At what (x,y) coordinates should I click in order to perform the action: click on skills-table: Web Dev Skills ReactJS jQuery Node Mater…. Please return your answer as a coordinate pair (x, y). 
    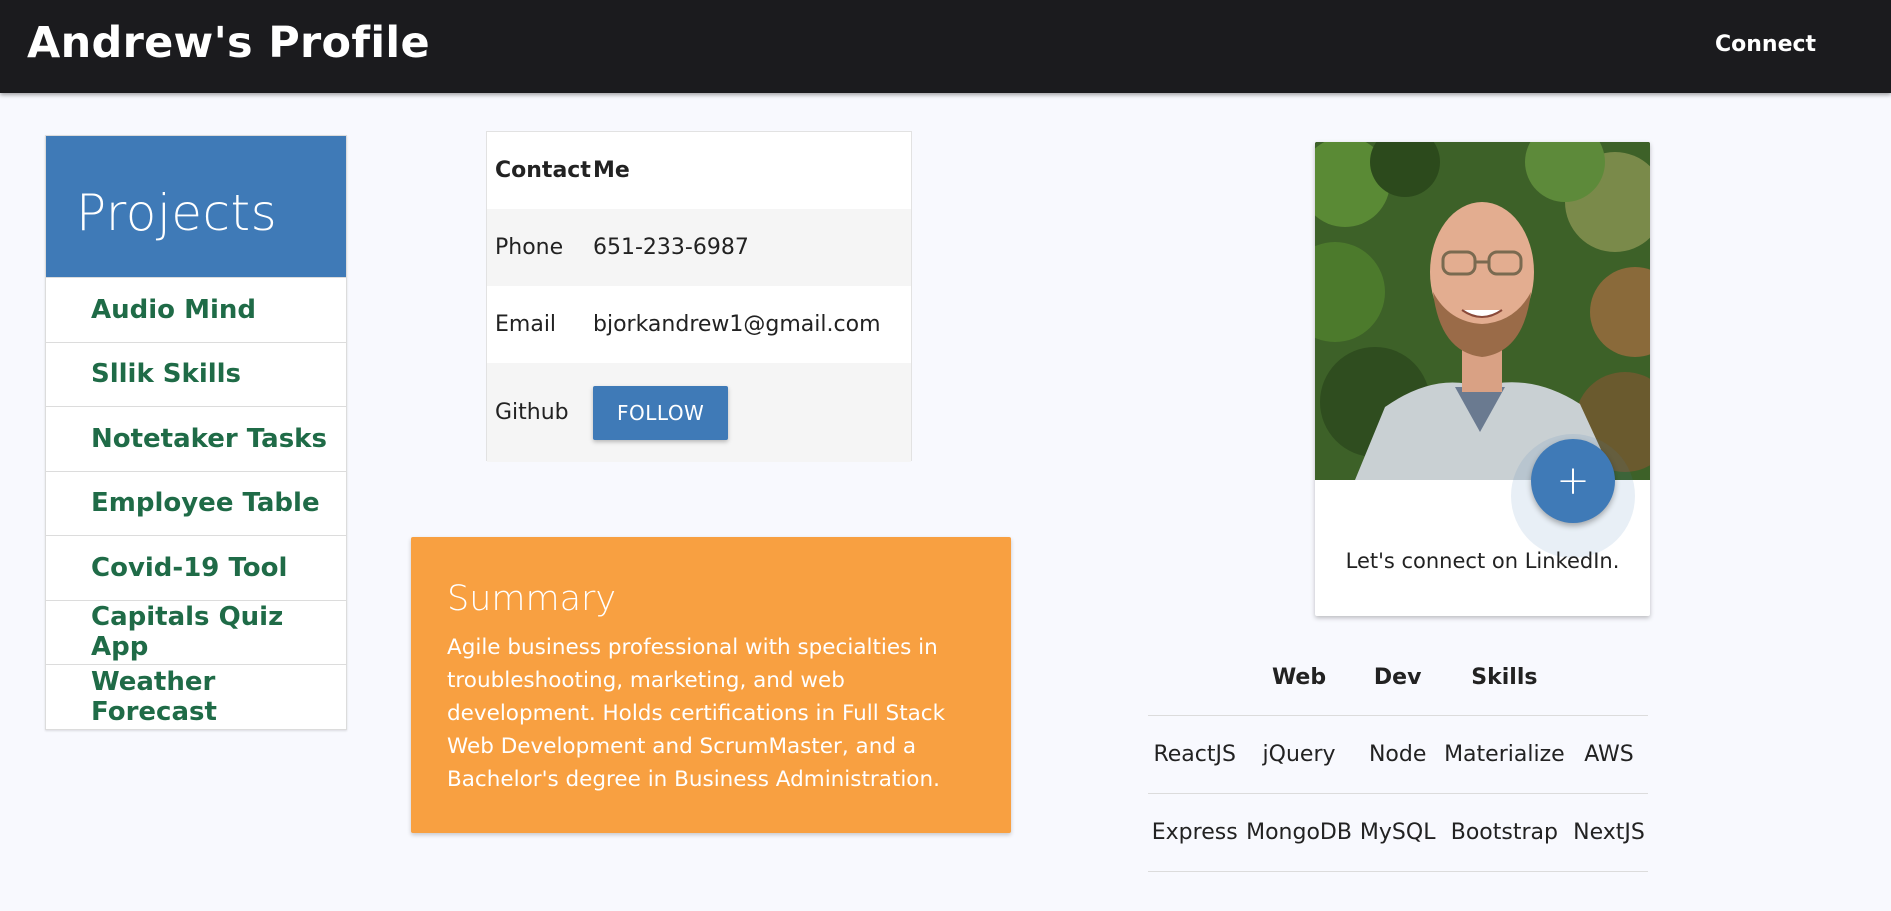
    Looking at the image, I should click on (1398, 756).